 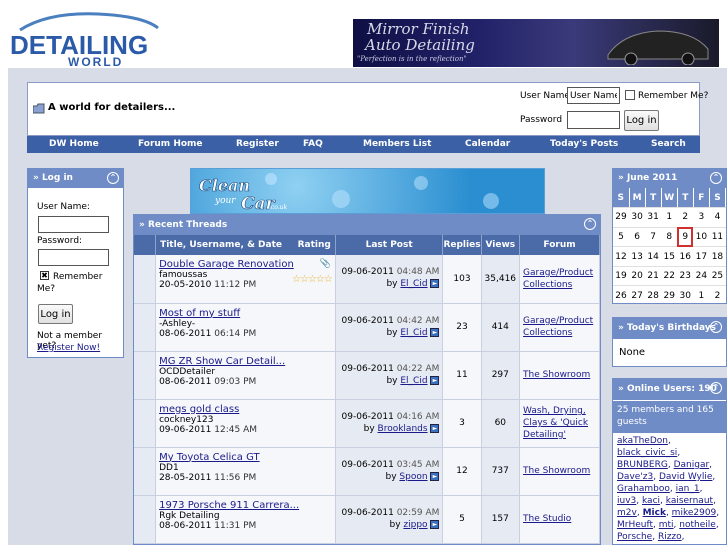 I want to click on login-username-input, so click(x=73, y=224).